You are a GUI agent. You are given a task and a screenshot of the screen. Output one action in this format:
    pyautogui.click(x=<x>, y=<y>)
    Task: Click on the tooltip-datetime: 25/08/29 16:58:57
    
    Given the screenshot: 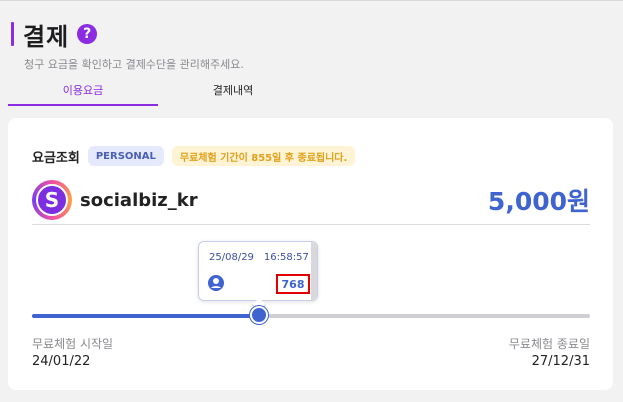 What is the action you would take?
    pyautogui.click(x=264, y=257)
    